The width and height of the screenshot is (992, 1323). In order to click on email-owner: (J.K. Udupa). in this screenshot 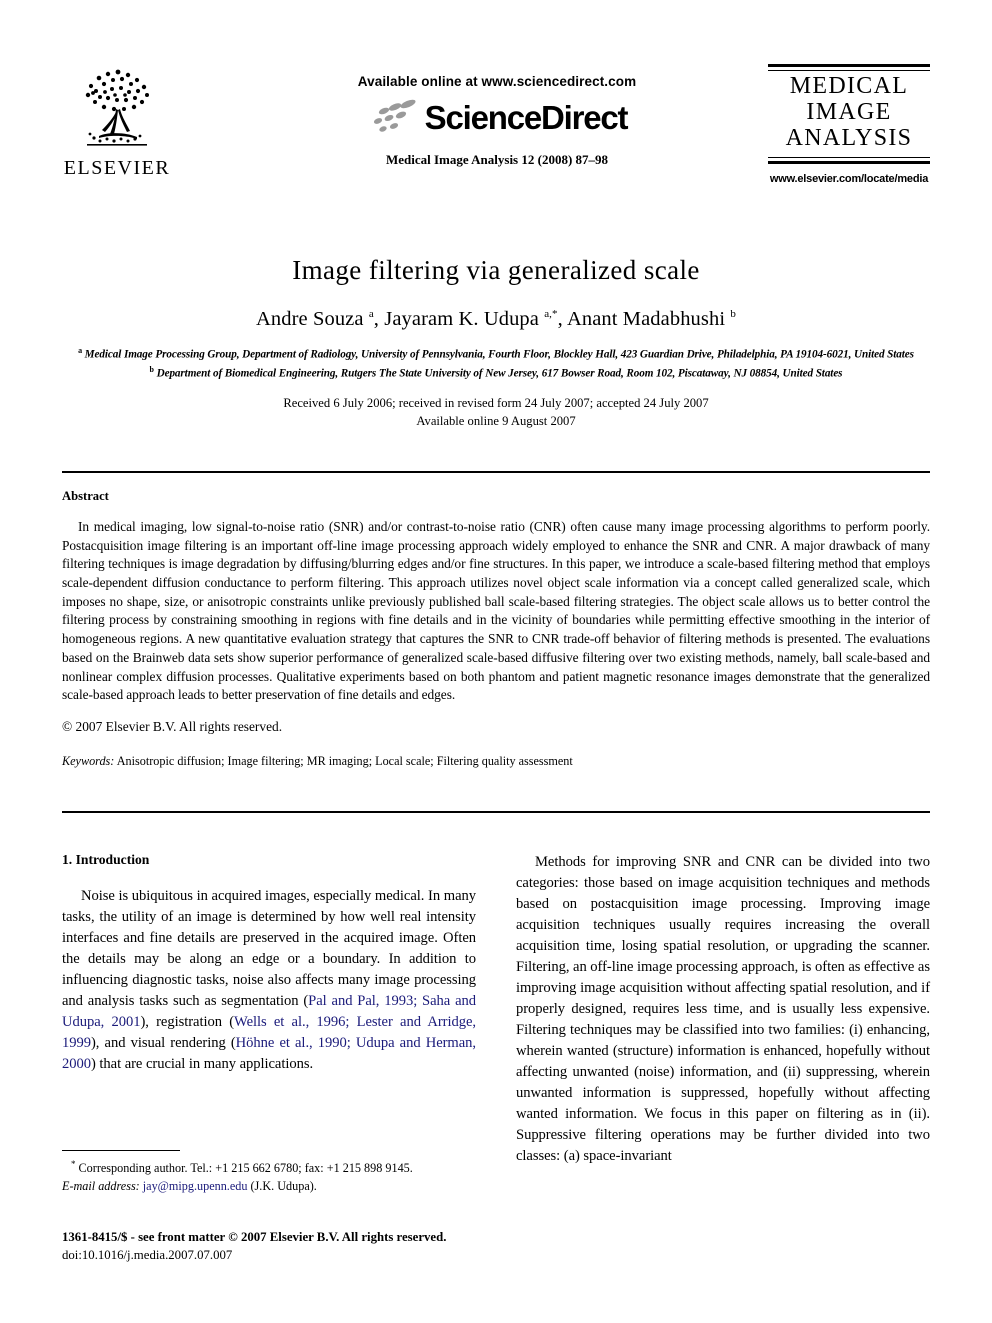, I will do `click(283, 1185)`.